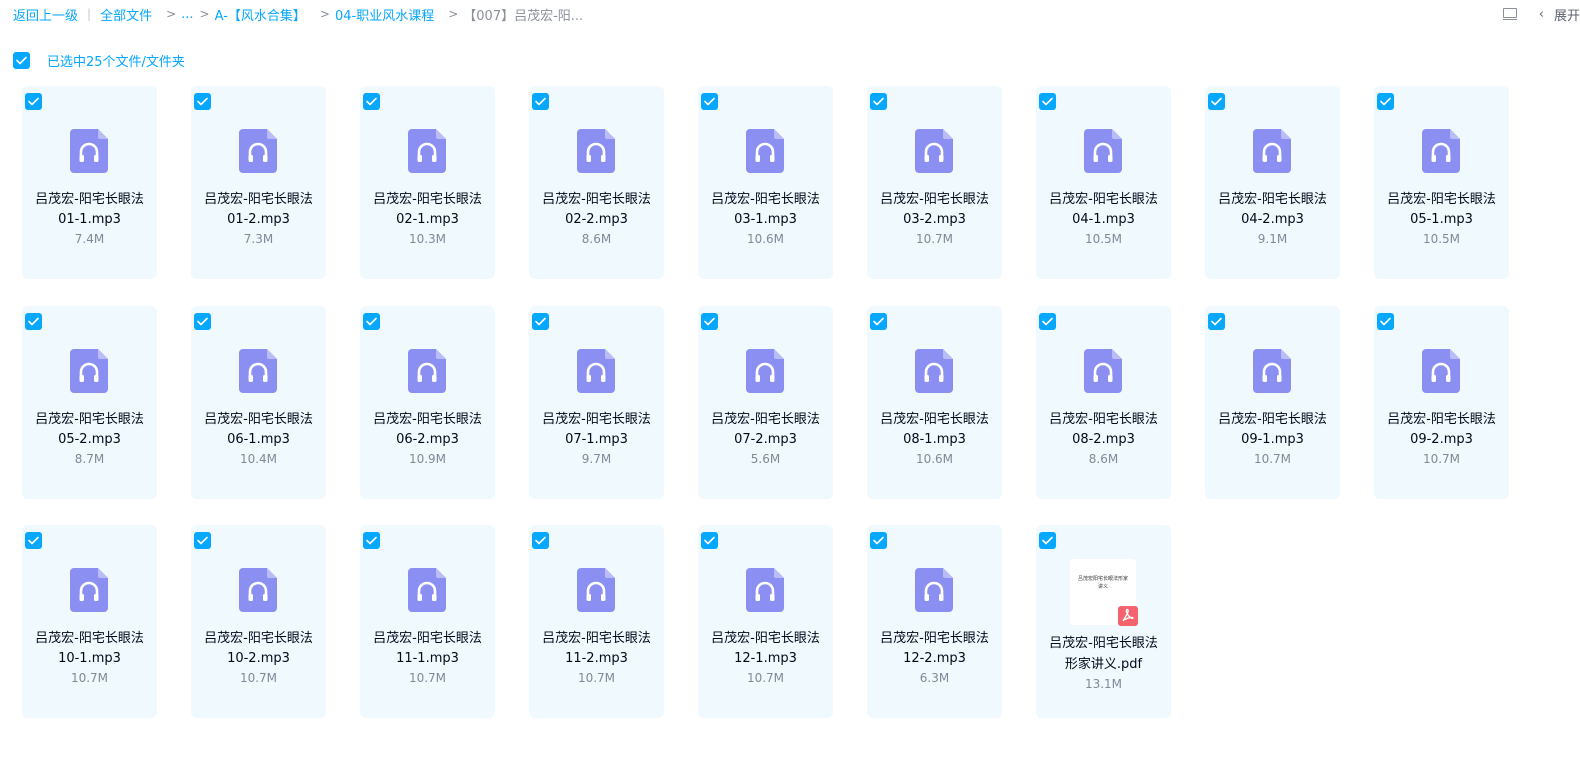 This screenshot has width=1580, height=761. What do you see at coordinates (1128, 616) in the screenshot?
I see `pdf-icon` at bounding box center [1128, 616].